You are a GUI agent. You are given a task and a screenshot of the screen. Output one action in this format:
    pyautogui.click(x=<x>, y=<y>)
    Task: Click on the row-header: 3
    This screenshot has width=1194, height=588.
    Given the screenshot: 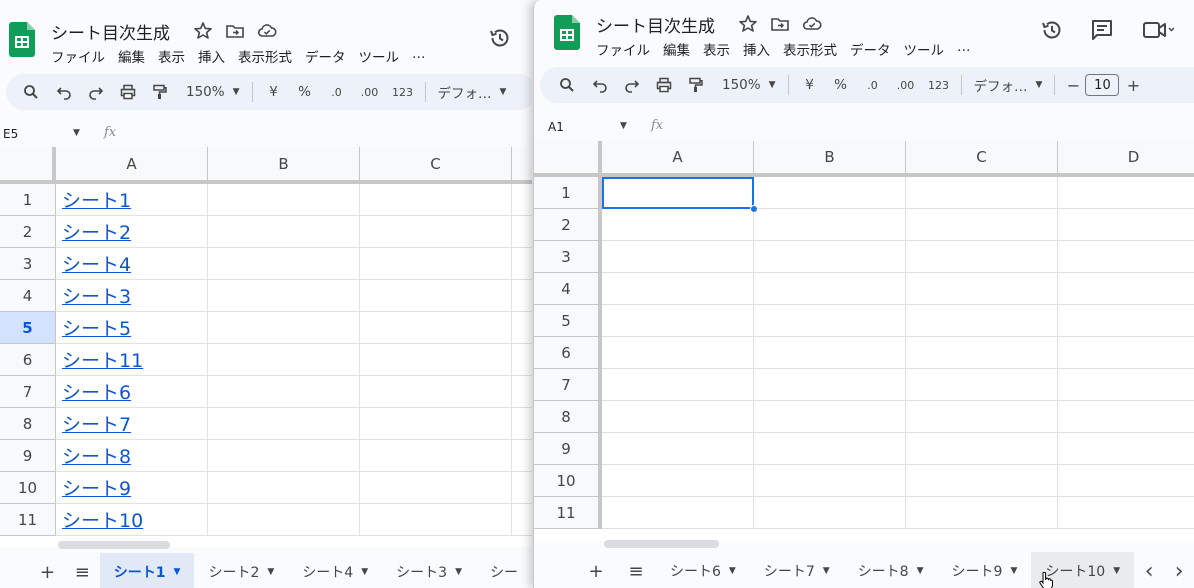 What is the action you would take?
    pyautogui.click(x=568, y=257)
    